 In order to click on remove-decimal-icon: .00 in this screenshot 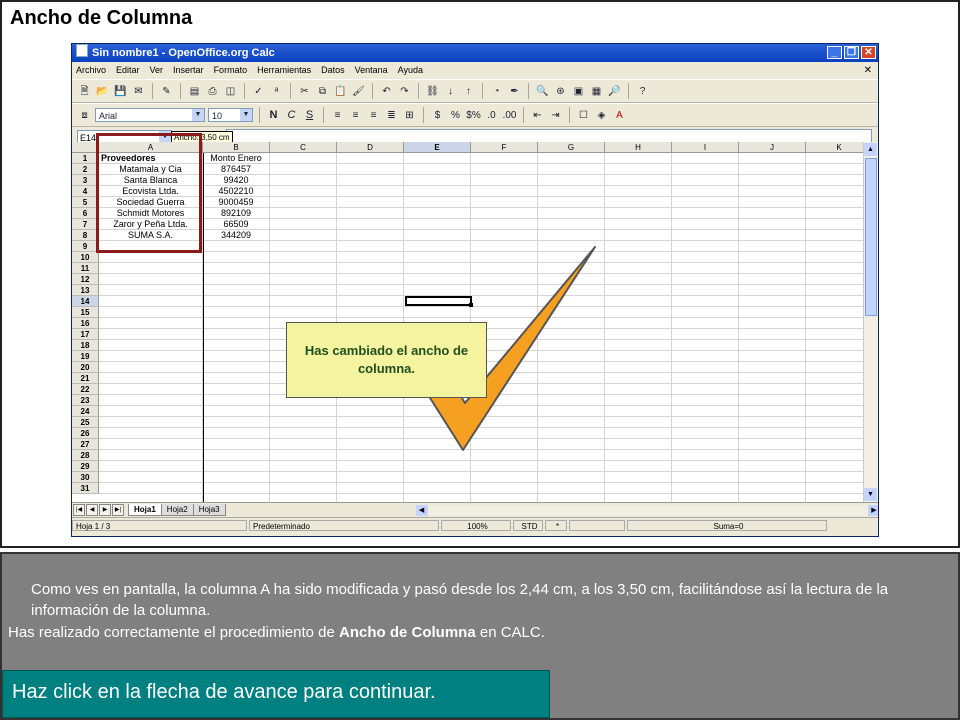, I will do `click(509, 115)`.